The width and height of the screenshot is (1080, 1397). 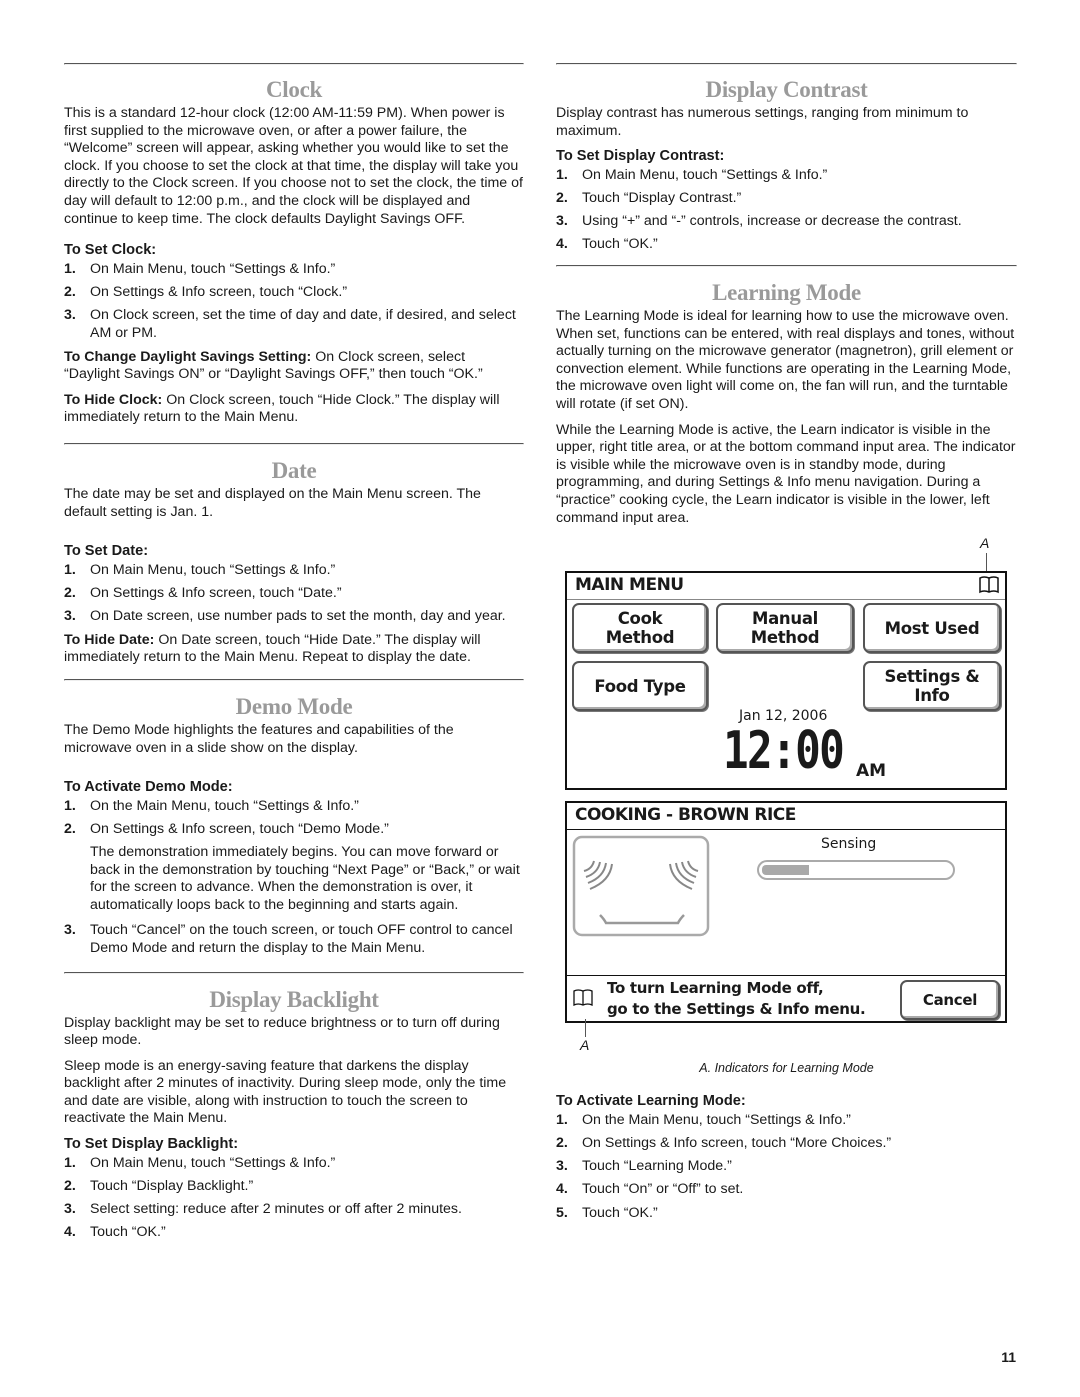 I want to click on microwave-cavity-icon, so click(x=641, y=886).